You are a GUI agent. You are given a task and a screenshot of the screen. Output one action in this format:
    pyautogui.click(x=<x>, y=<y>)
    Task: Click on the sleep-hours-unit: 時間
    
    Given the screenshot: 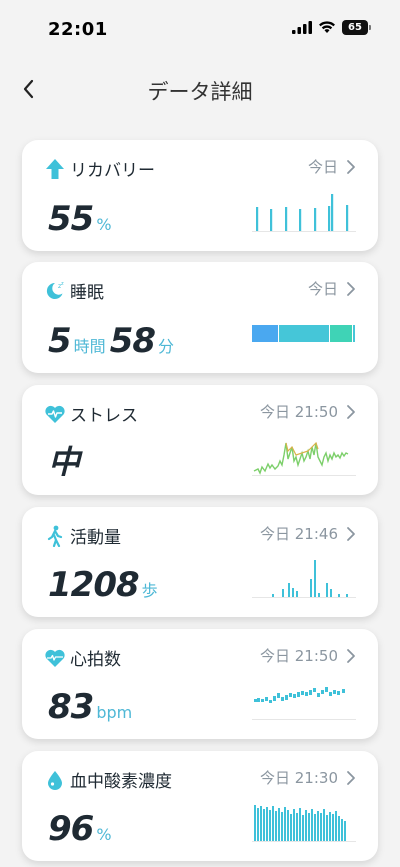 What is the action you would take?
    pyautogui.click(x=89, y=346)
    